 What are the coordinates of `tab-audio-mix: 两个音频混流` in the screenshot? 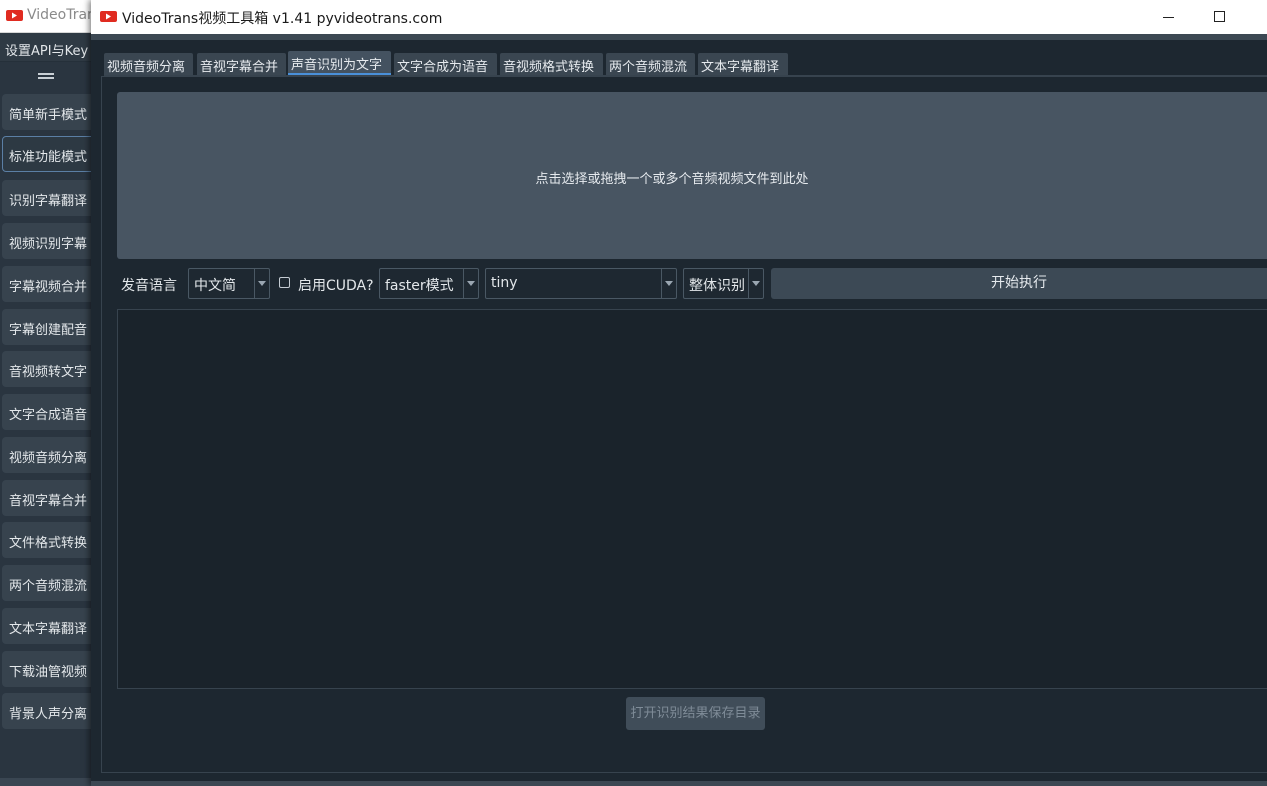 It's located at (650, 64).